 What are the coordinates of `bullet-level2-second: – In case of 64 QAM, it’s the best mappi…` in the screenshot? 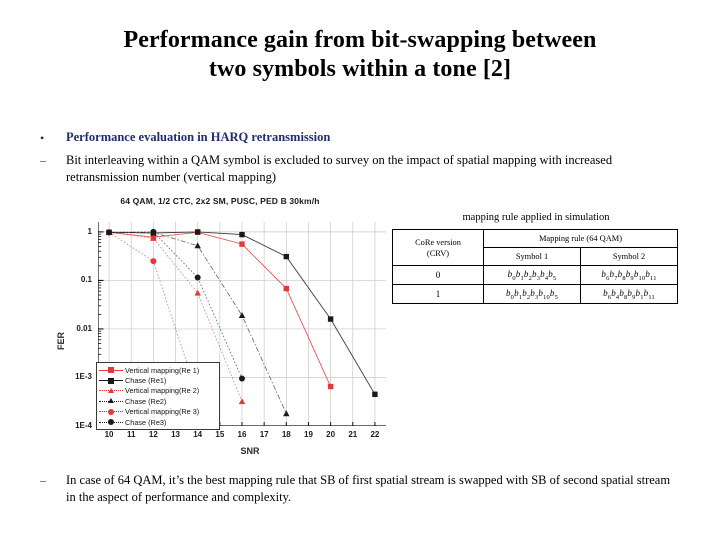 It's located at (360, 488).